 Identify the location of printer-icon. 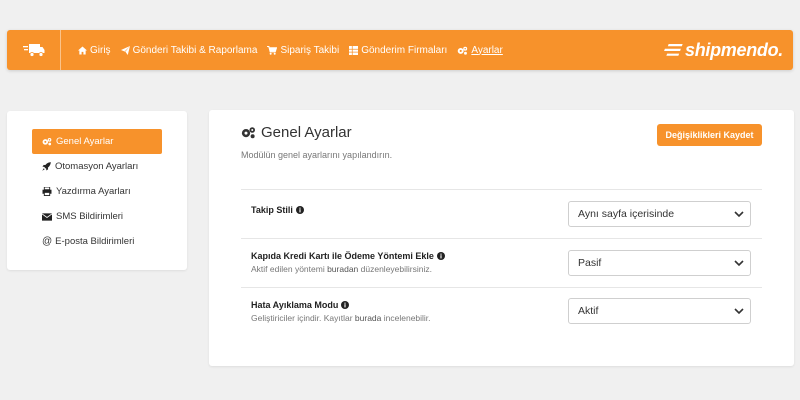
(47, 191).